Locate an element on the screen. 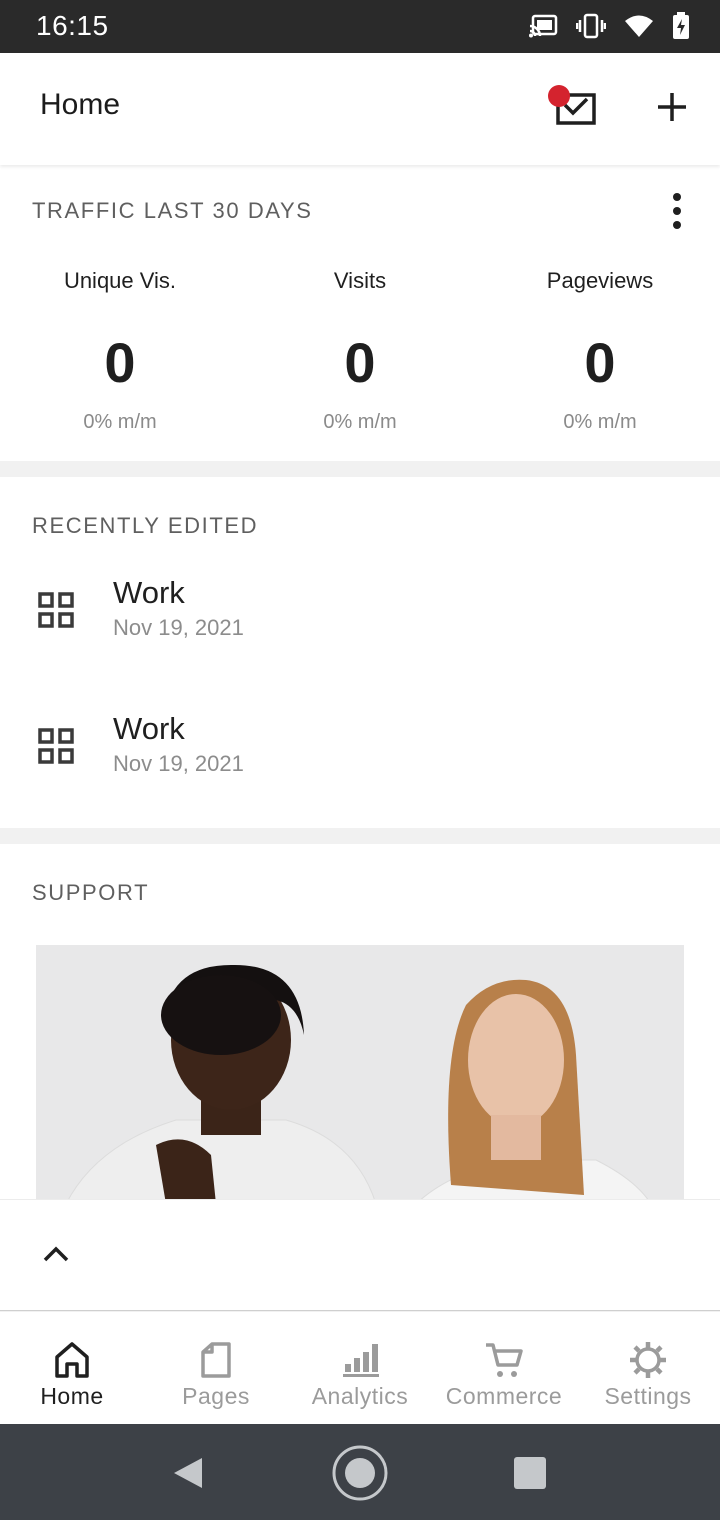  nav-label: Pages is located at coordinates (216, 1396).